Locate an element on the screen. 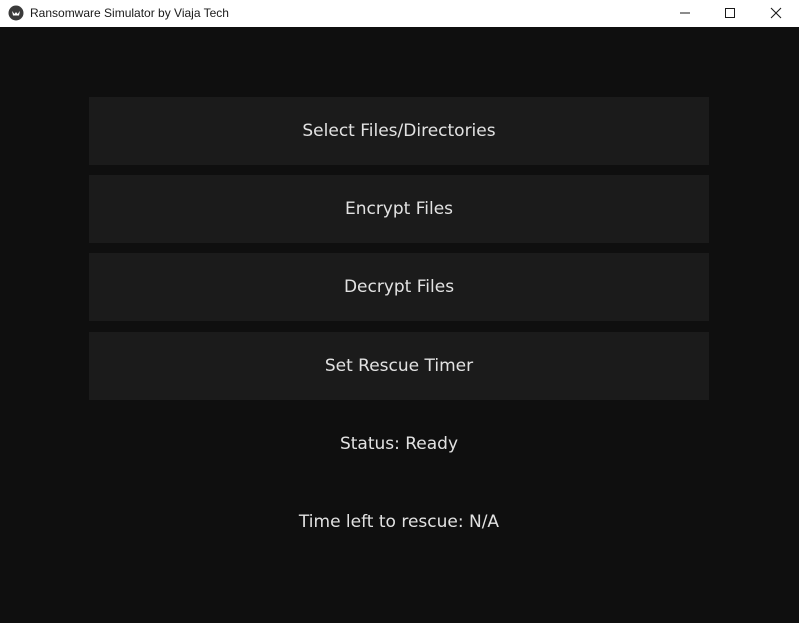 This screenshot has width=799, height=623. kivy-logo-icon is located at coordinates (16, 13).